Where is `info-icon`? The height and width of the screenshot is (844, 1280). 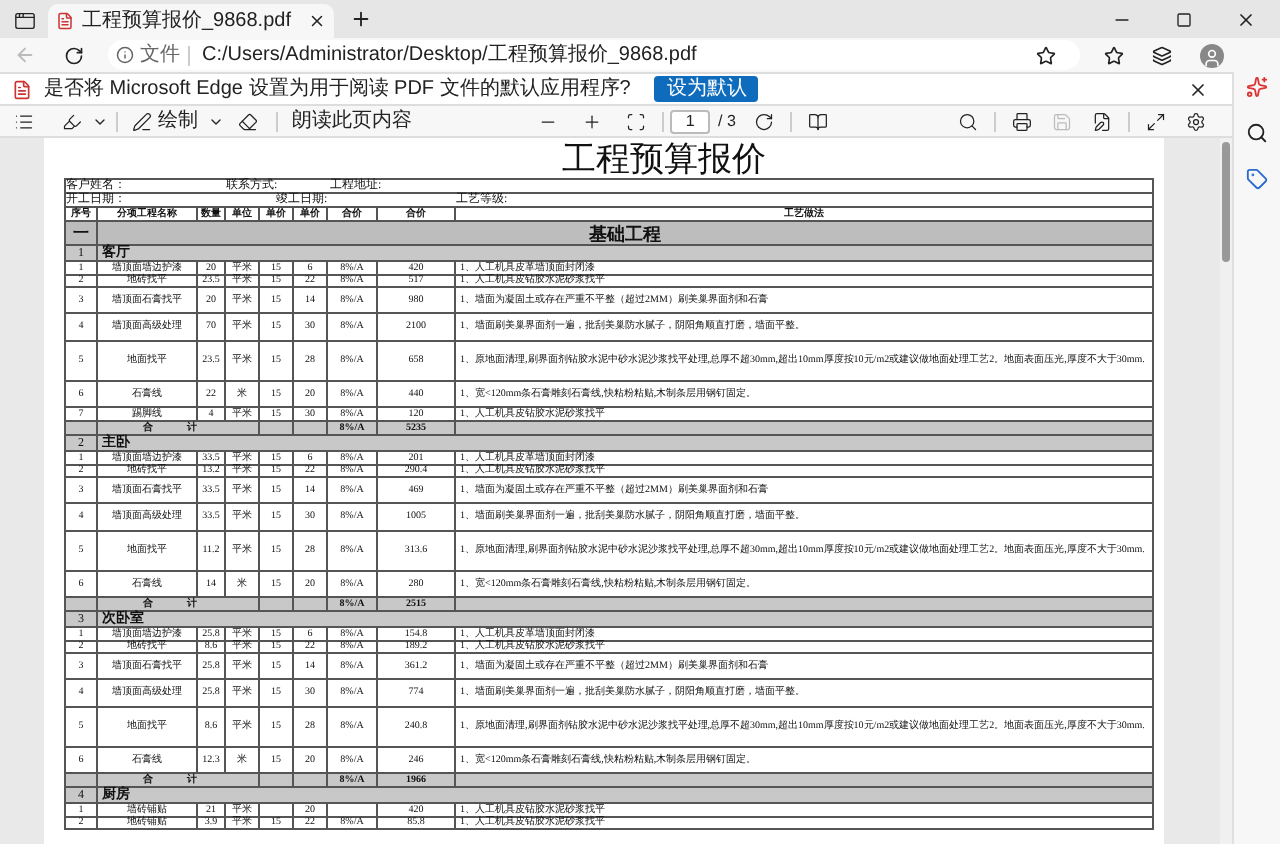
info-icon is located at coordinates (125, 55).